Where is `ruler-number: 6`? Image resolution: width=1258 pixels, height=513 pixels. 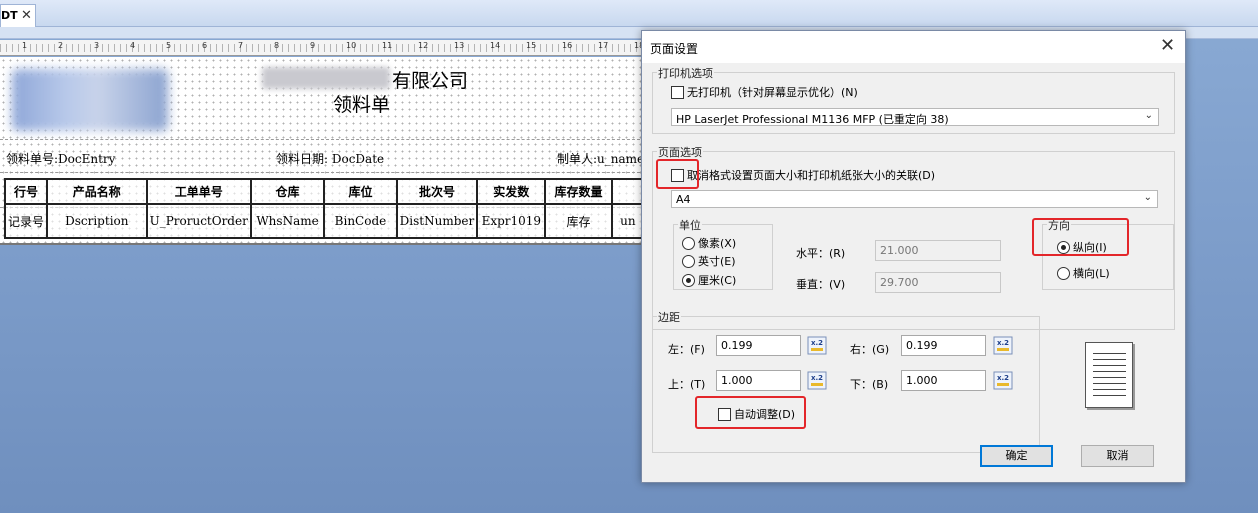
ruler-number: 6 is located at coordinates (205, 45).